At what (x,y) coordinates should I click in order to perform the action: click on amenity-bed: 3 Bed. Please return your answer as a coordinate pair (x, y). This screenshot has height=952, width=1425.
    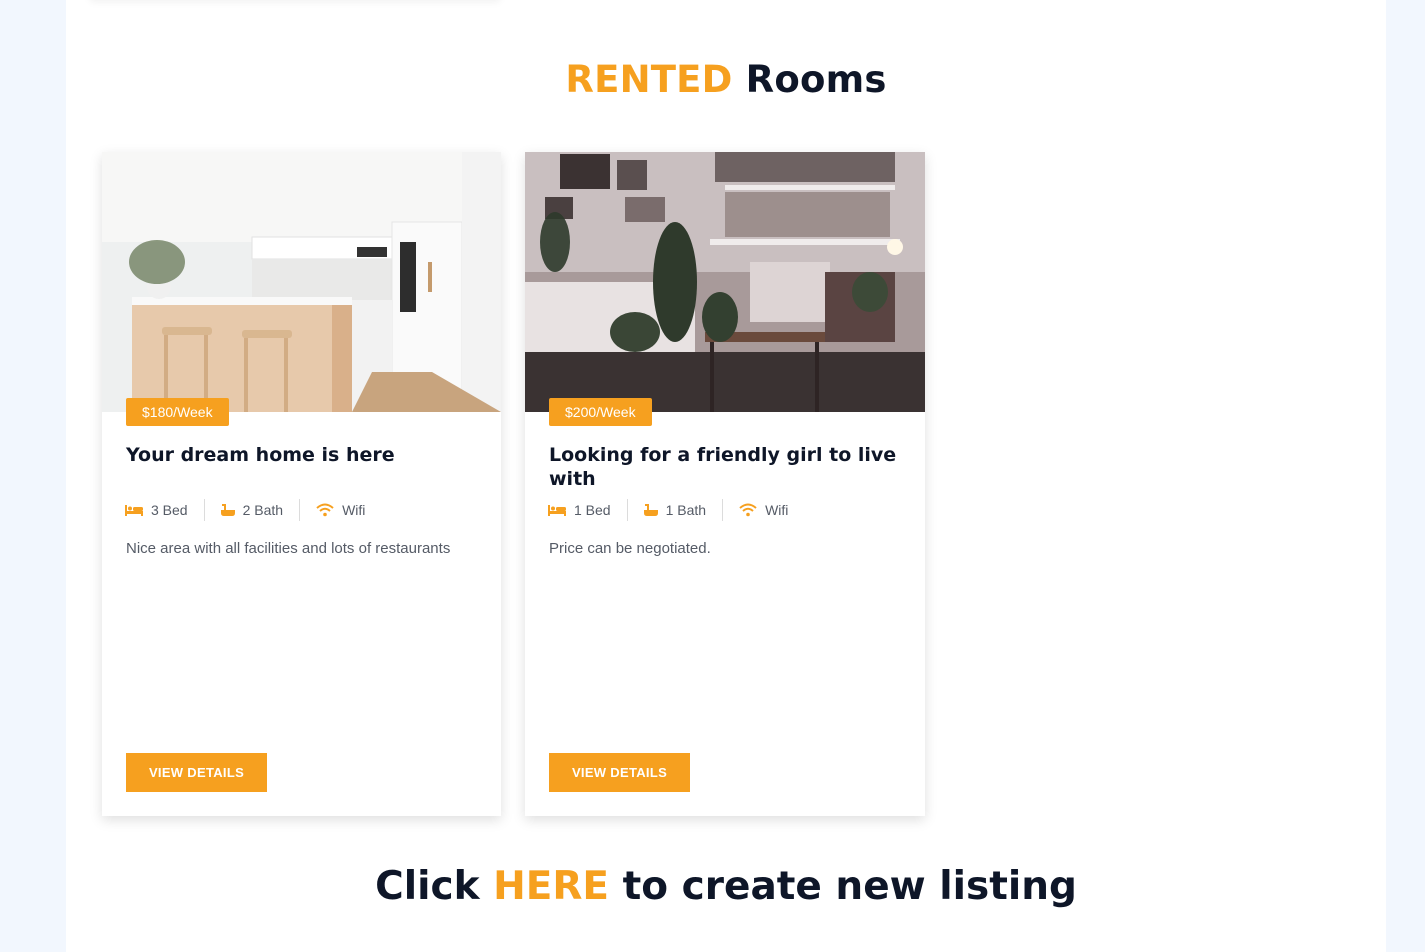
    Looking at the image, I should click on (164, 510).